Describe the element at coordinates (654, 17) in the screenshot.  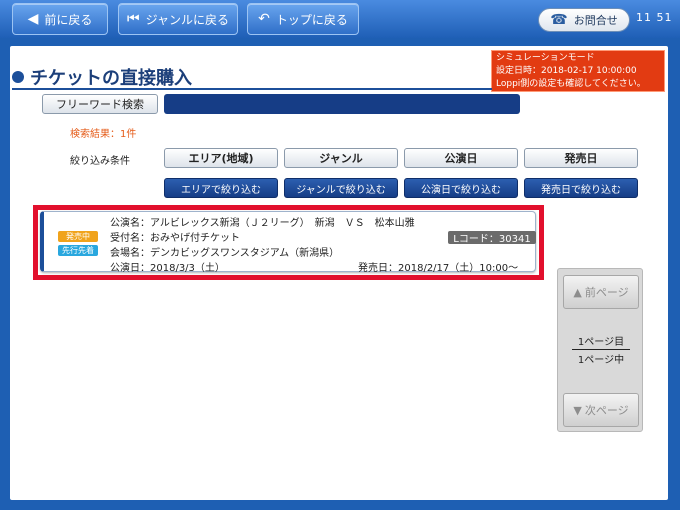
I see `clock: 11 51` at that location.